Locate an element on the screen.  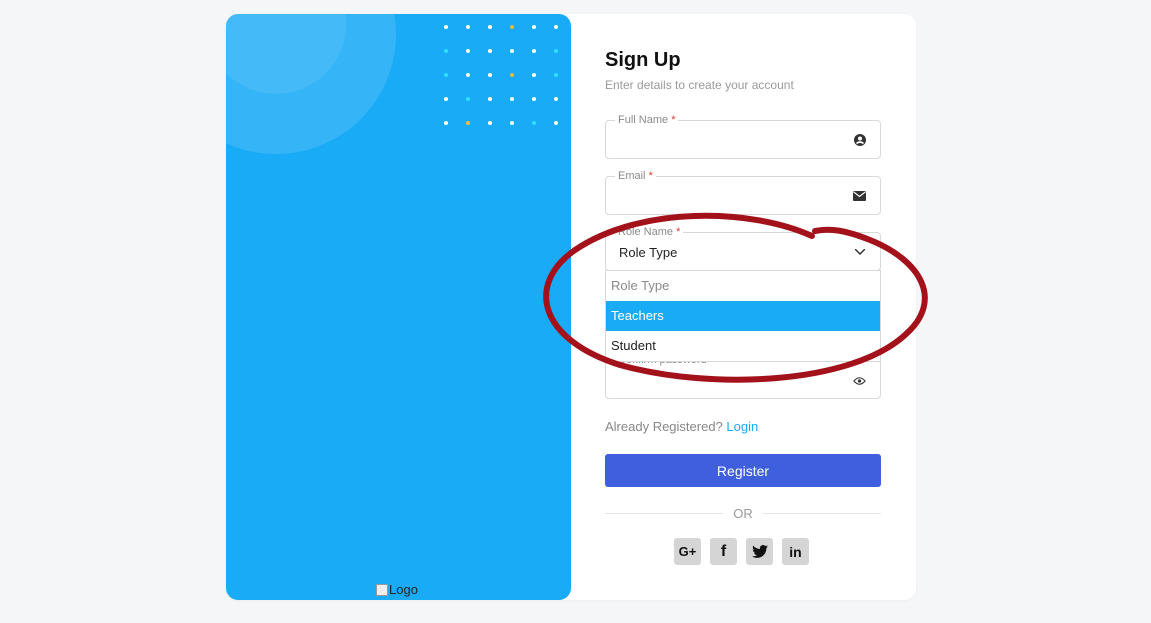
envelope-icon is located at coordinates (859, 195).